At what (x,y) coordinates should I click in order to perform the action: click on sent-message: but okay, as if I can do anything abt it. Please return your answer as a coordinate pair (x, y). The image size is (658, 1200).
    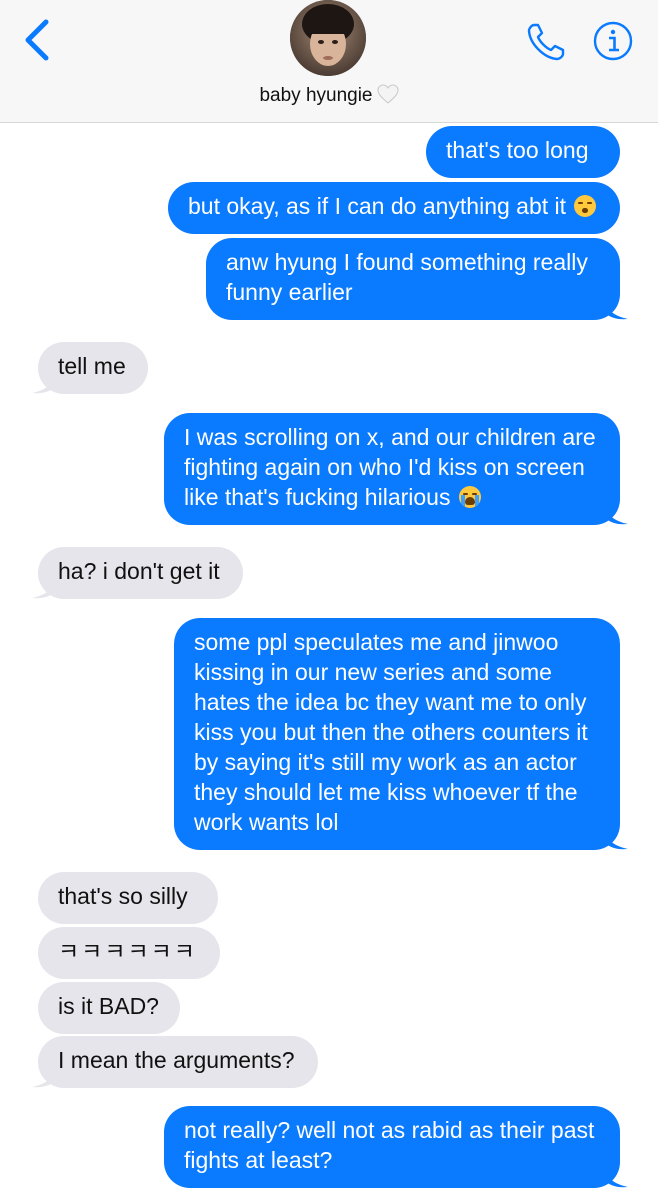
    Looking at the image, I should click on (394, 208).